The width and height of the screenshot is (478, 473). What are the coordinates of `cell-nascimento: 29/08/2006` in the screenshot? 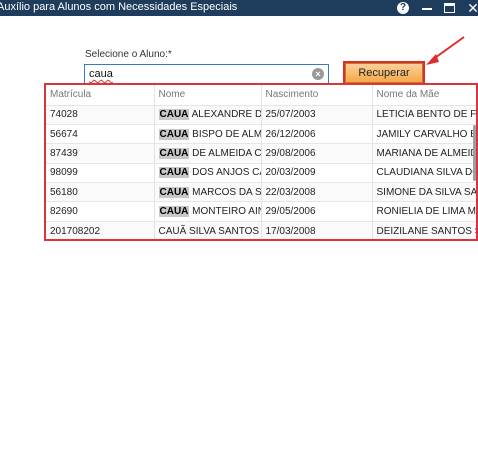 It's located at (317, 153).